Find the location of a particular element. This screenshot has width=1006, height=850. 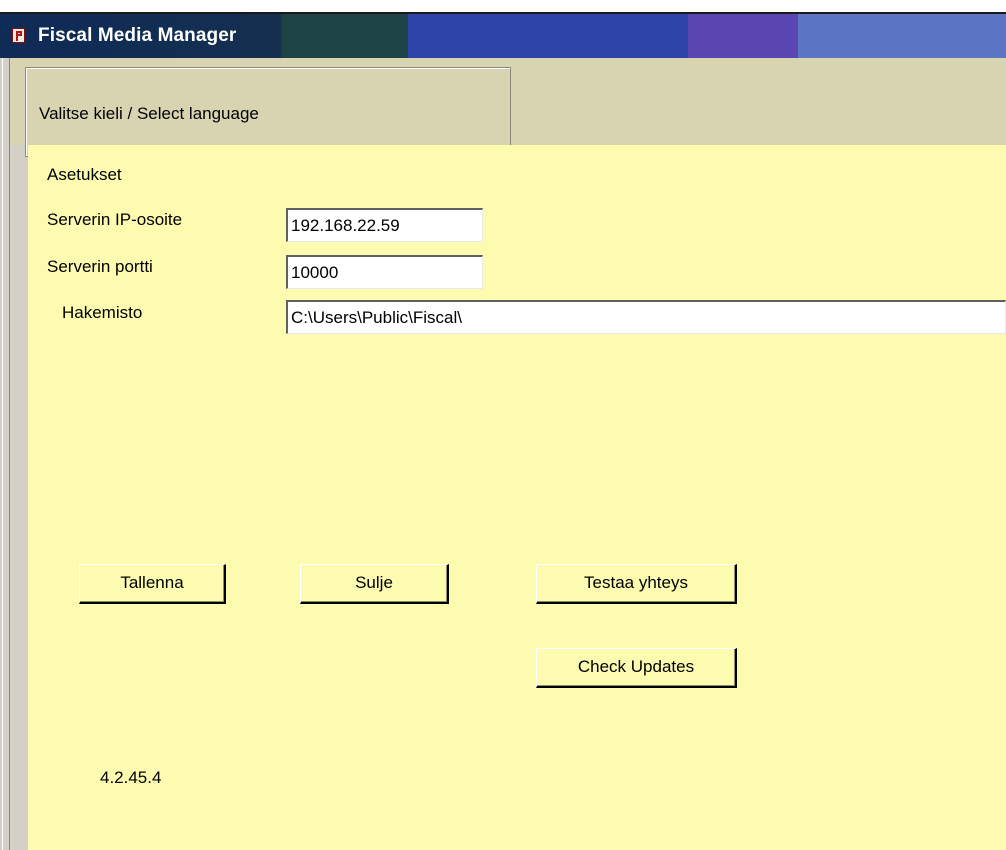

directory-label: Hakemisto is located at coordinates (102, 312).